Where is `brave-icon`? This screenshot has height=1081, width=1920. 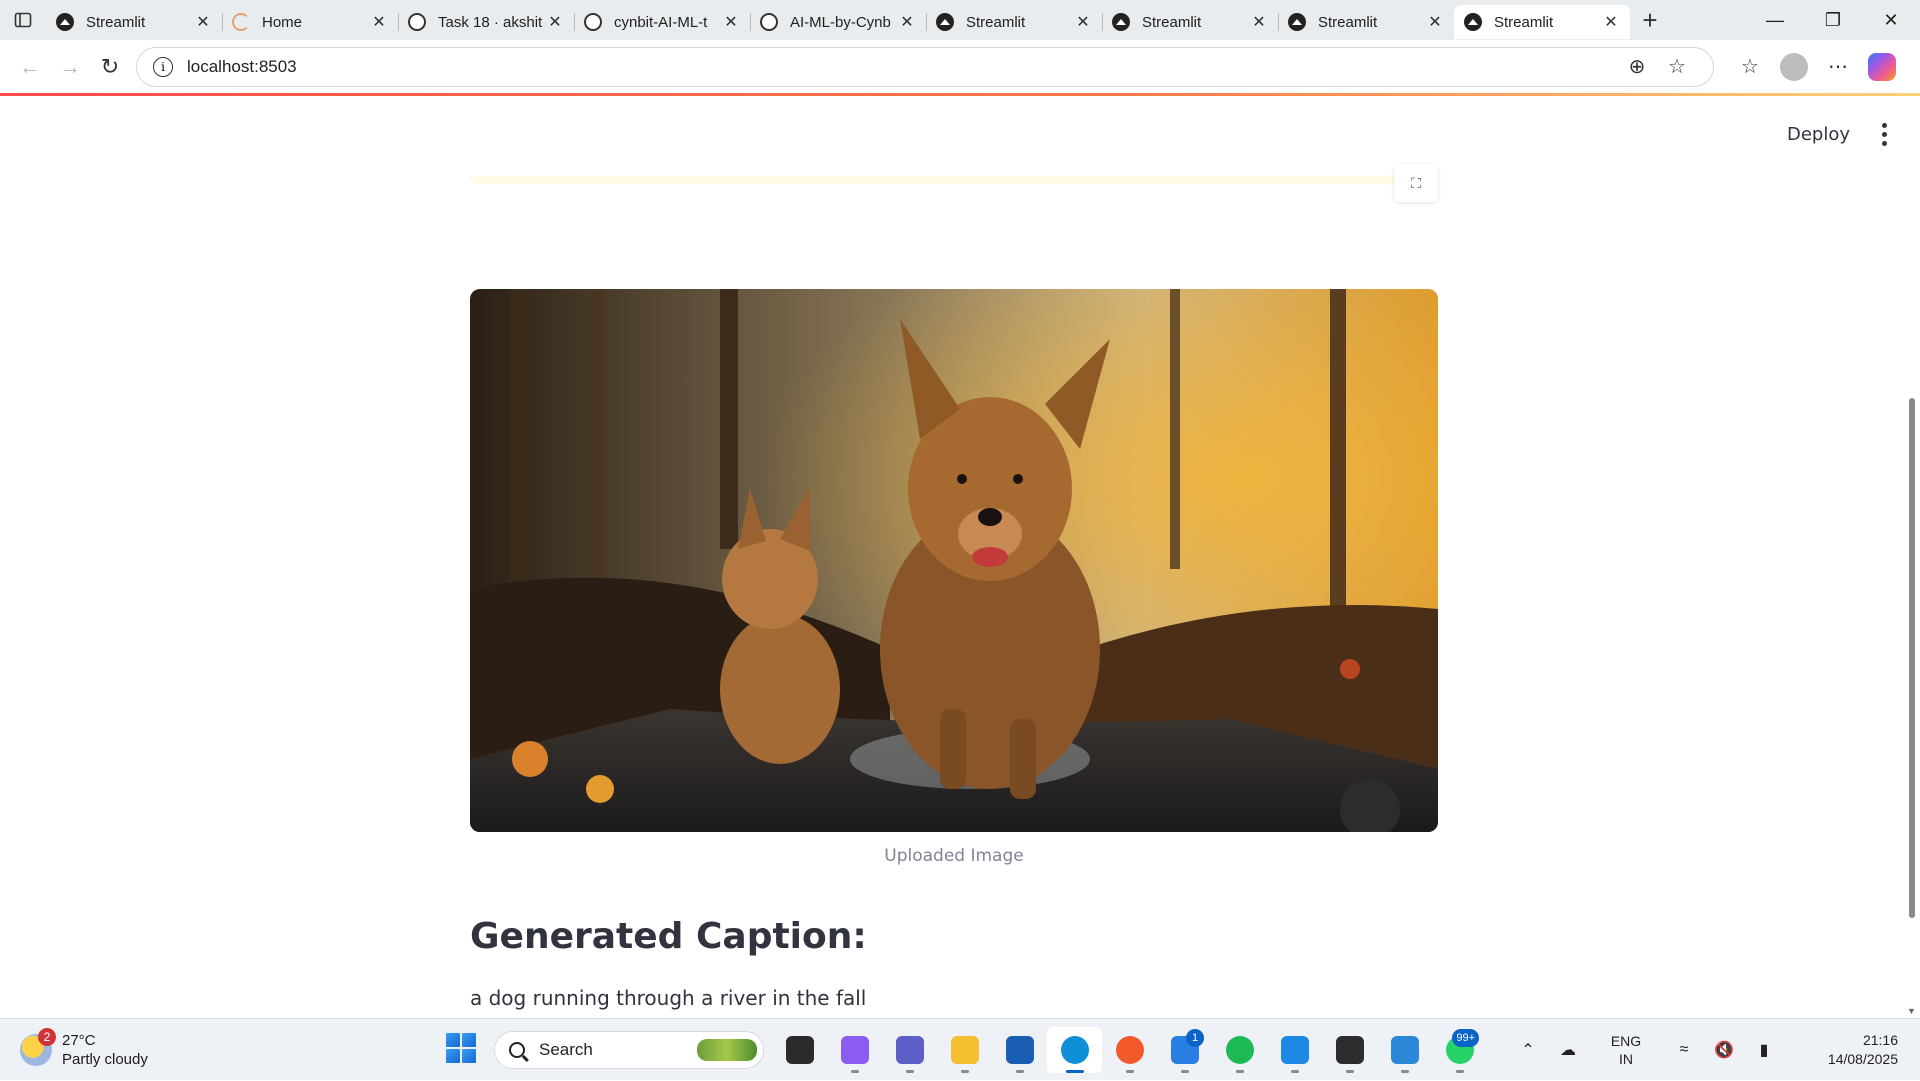
brave-icon is located at coordinates (1129, 1050).